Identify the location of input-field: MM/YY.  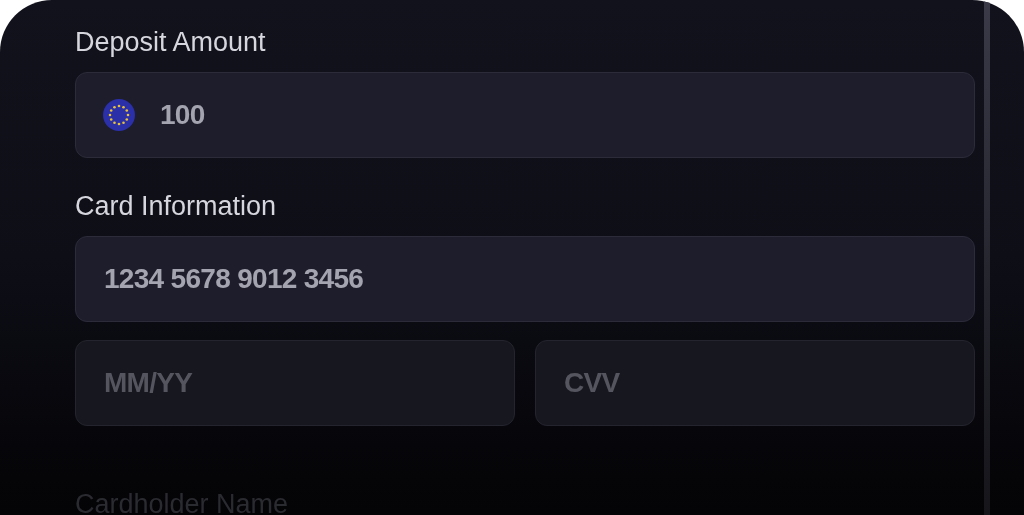
(295, 383).